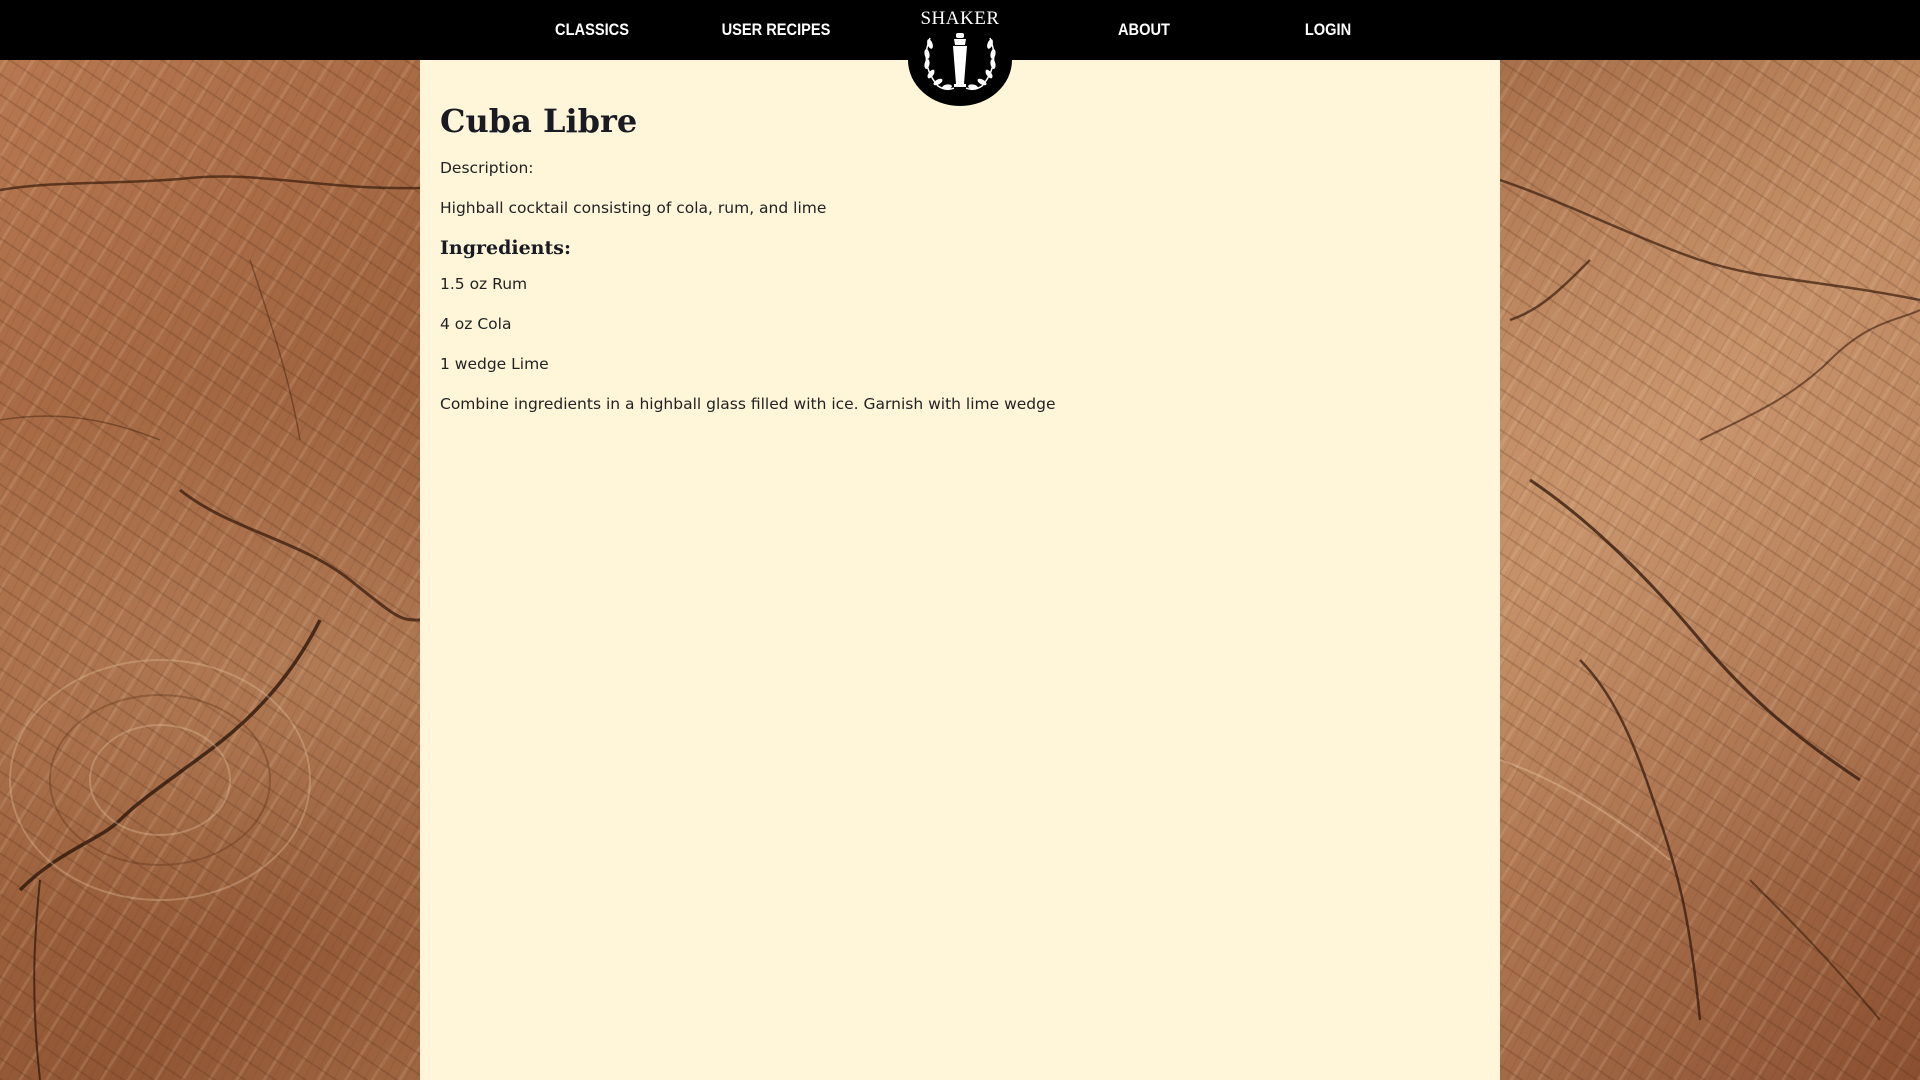  What do you see at coordinates (960, 62) in the screenshot?
I see `cocktail-shaker-laurel-icon` at bounding box center [960, 62].